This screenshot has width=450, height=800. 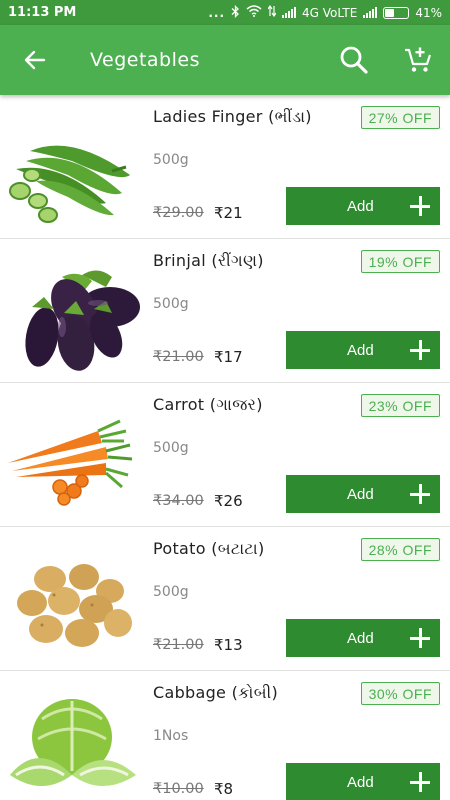 What do you see at coordinates (400, 405) in the screenshot?
I see `discount-badge: 23% OFF` at bounding box center [400, 405].